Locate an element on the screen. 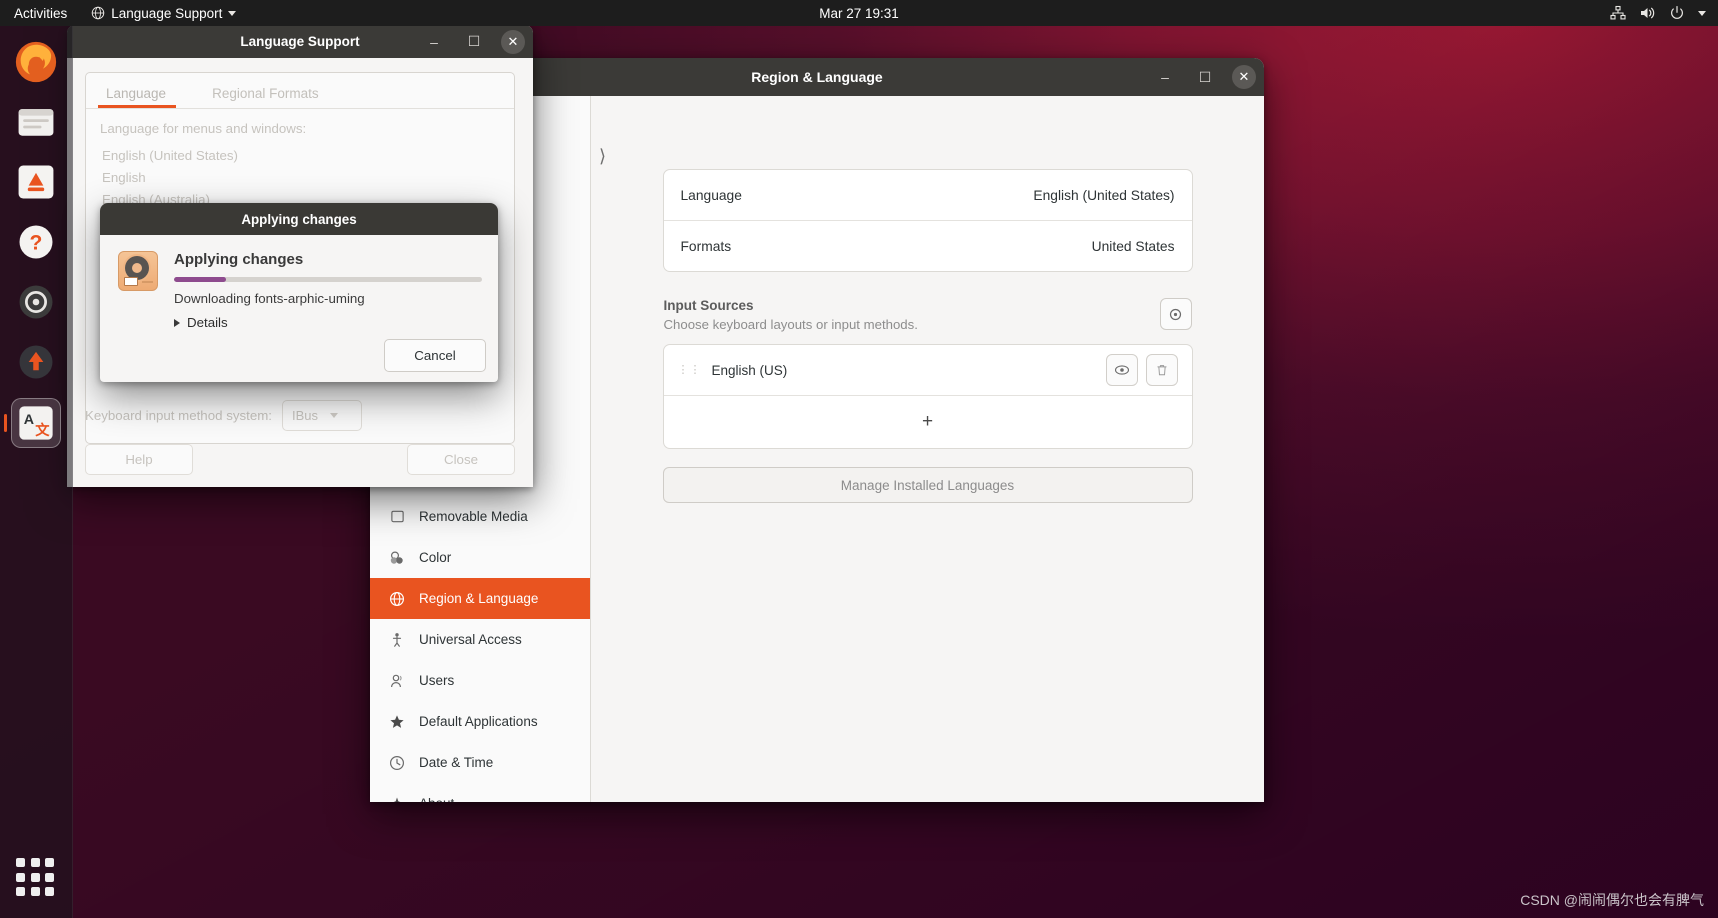 Image resolution: width=1718 pixels, height=918 pixels. dock-item-help: ? is located at coordinates (36, 242).